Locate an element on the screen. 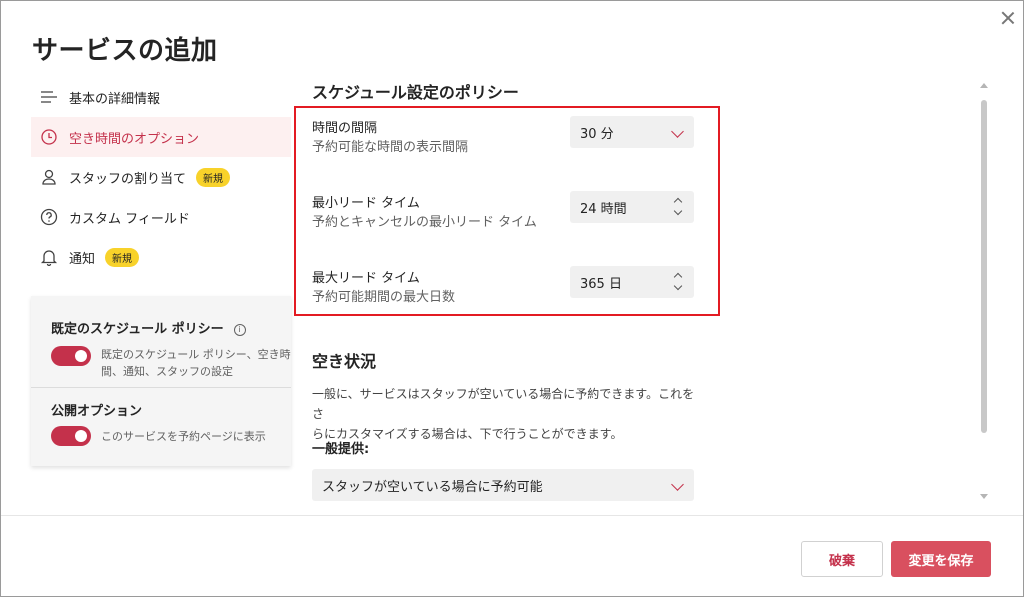  max-lead-stepper: 365 日 is located at coordinates (632, 282).